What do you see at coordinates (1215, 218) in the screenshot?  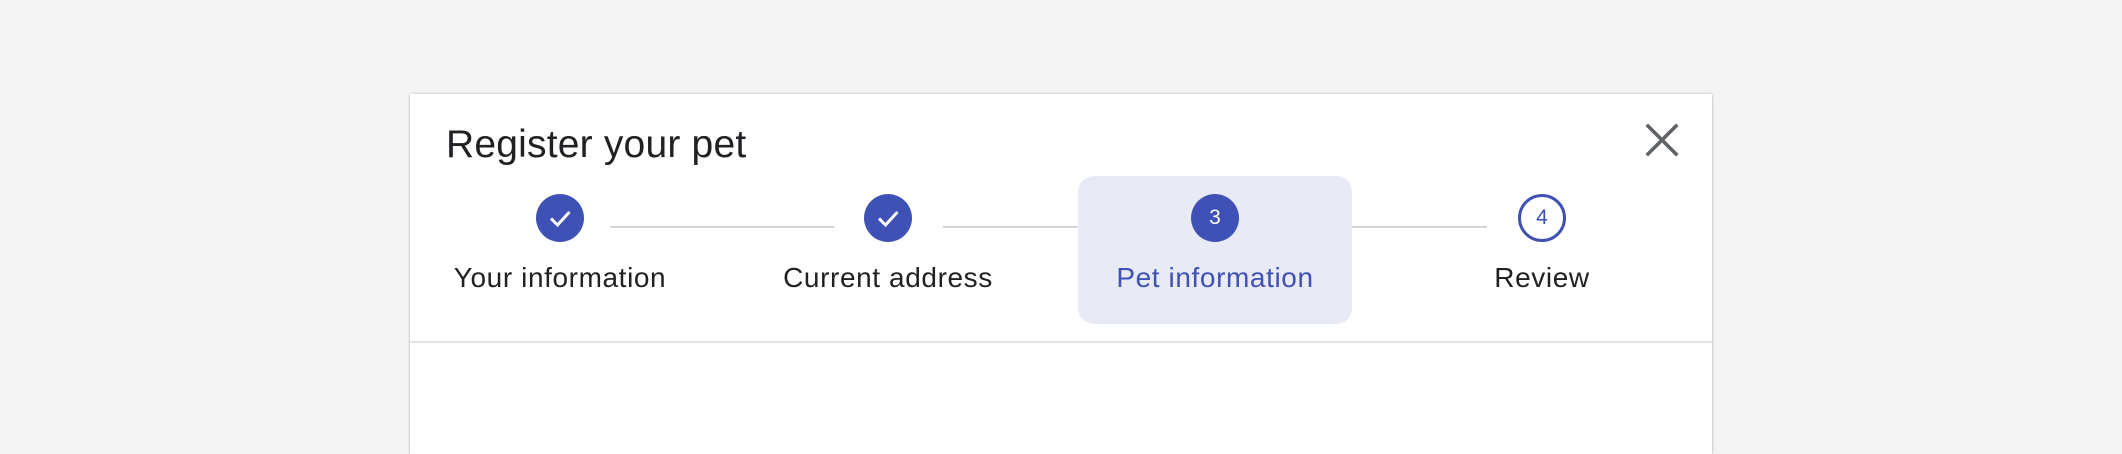 I see `step-indicator-active: 3` at bounding box center [1215, 218].